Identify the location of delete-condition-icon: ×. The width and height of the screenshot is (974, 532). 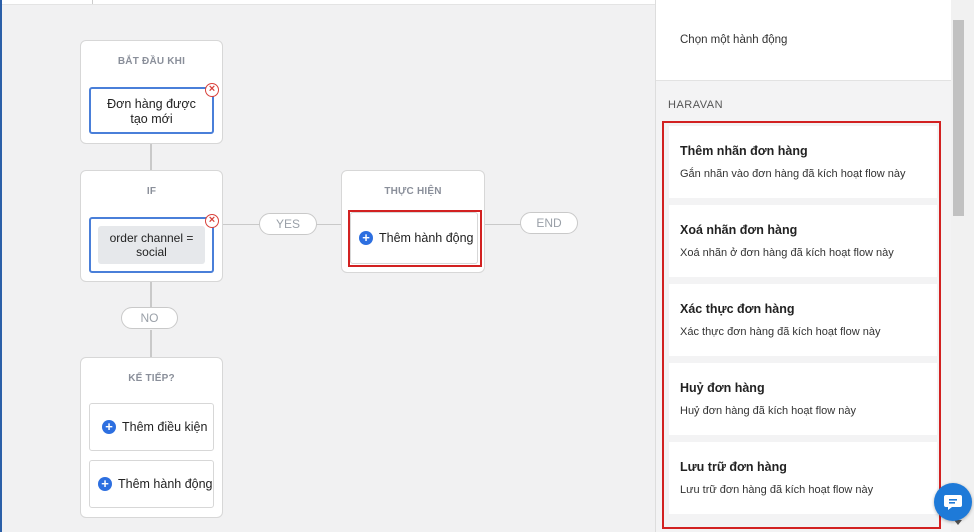
(212, 221).